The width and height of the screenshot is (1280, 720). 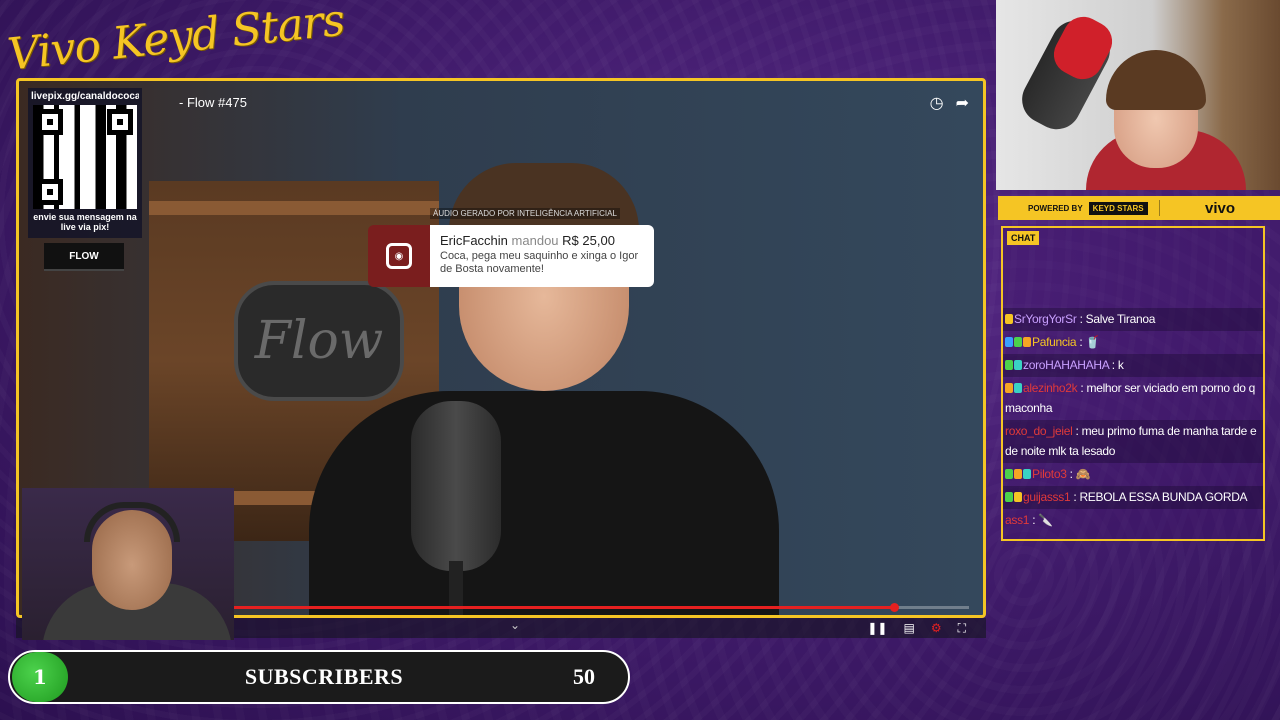 What do you see at coordinates (1093, 342) in the screenshot?
I see `chat-text: 🥤` at bounding box center [1093, 342].